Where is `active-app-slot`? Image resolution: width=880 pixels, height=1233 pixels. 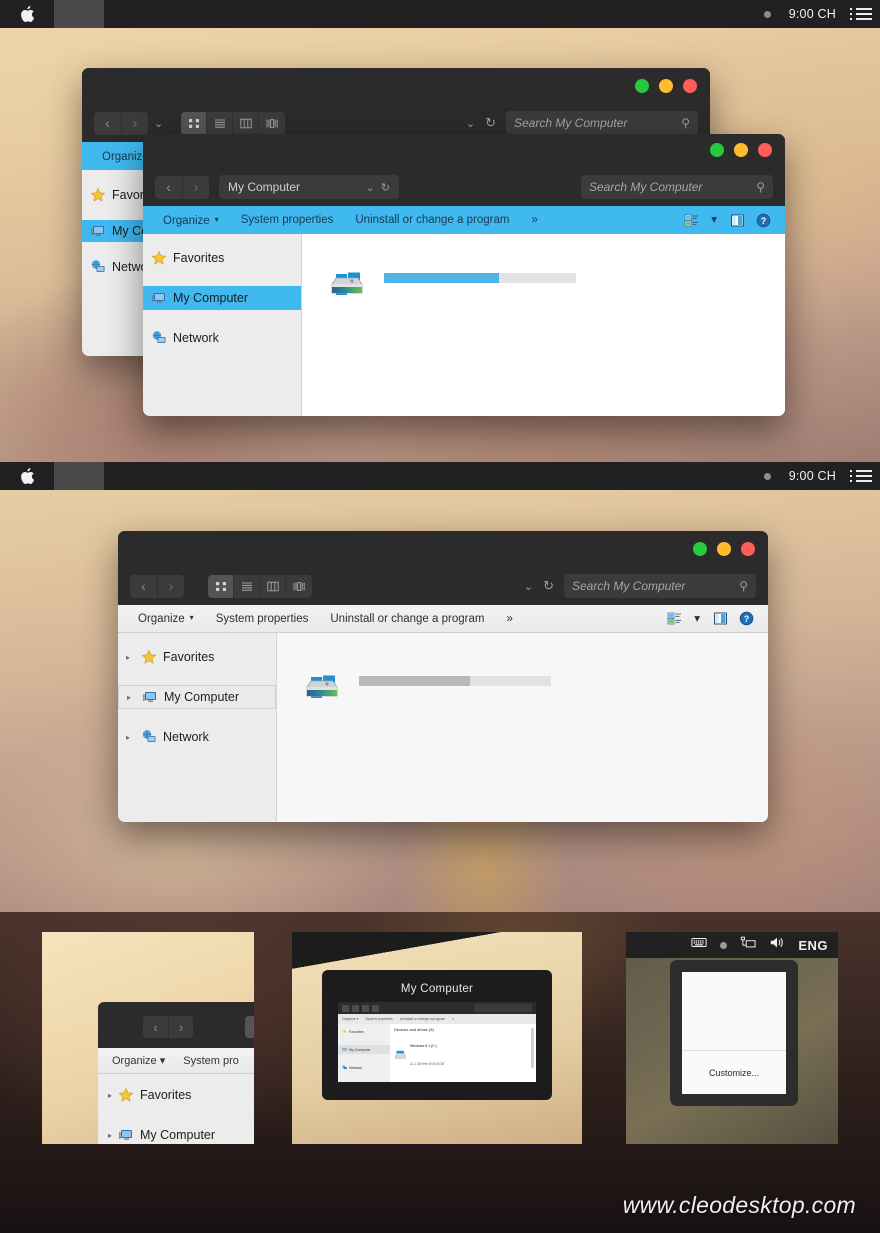 active-app-slot is located at coordinates (79, 476).